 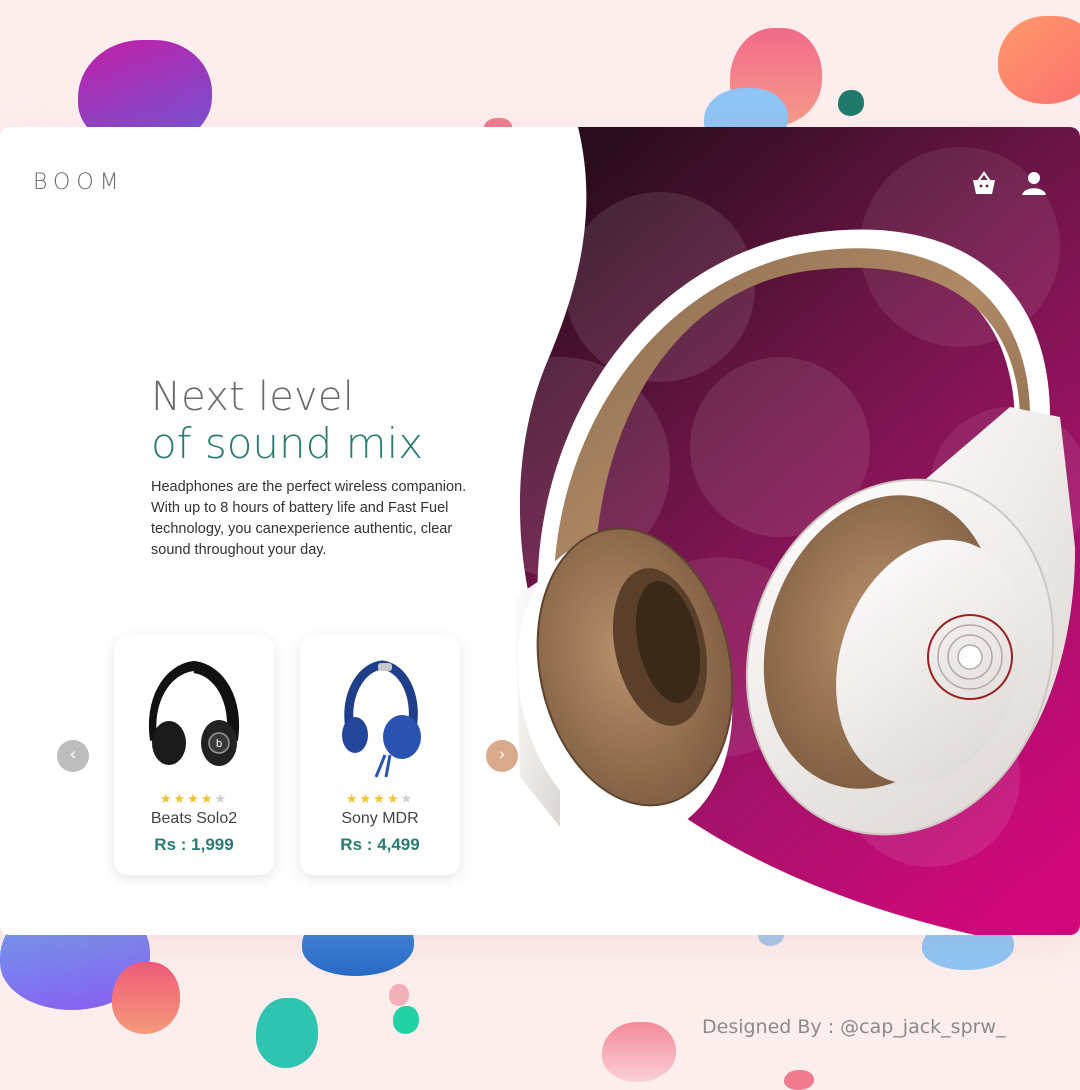 What do you see at coordinates (984, 185) in the screenshot?
I see `shopping-basket-icon` at bounding box center [984, 185].